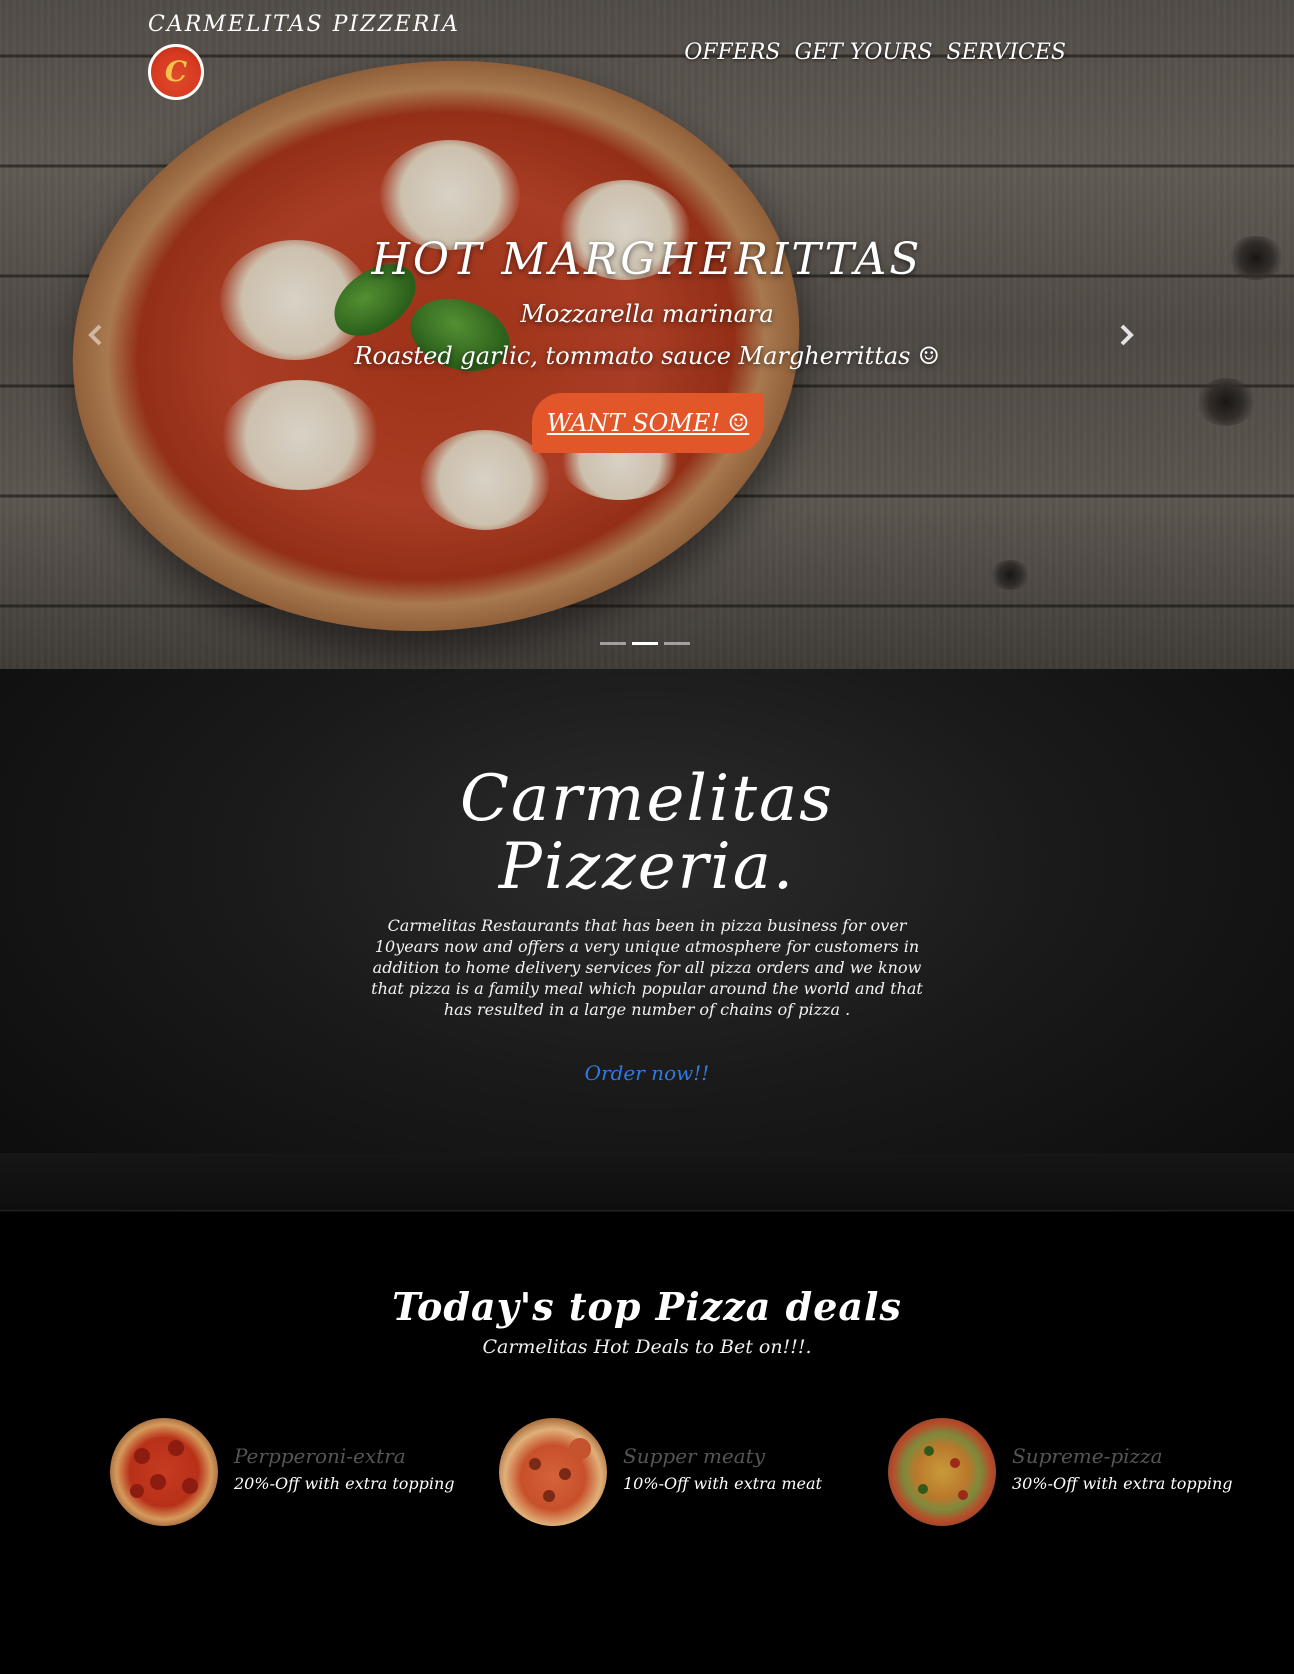 Image resolution: width=1294 pixels, height=1674 pixels. What do you see at coordinates (864, 52) in the screenshot?
I see `nav-get-yours: GET YOURS` at bounding box center [864, 52].